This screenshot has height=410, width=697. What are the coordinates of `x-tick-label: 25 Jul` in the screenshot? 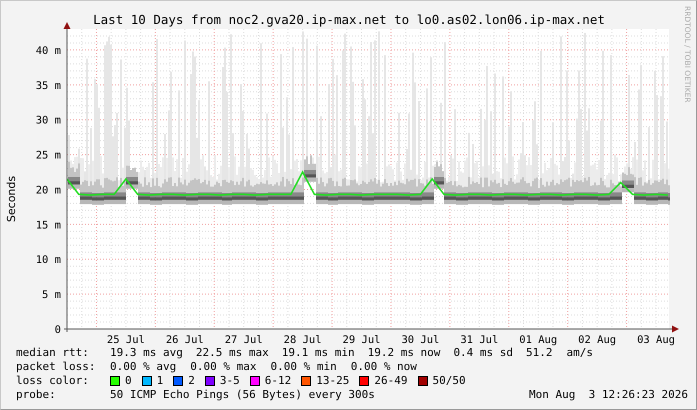 It's located at (125, 340).